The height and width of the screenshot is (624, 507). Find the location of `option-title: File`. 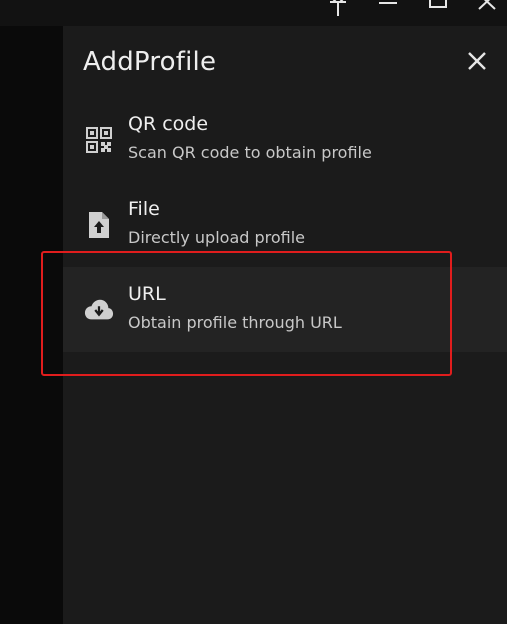

option-title: File is located at coordinates (144, 209).